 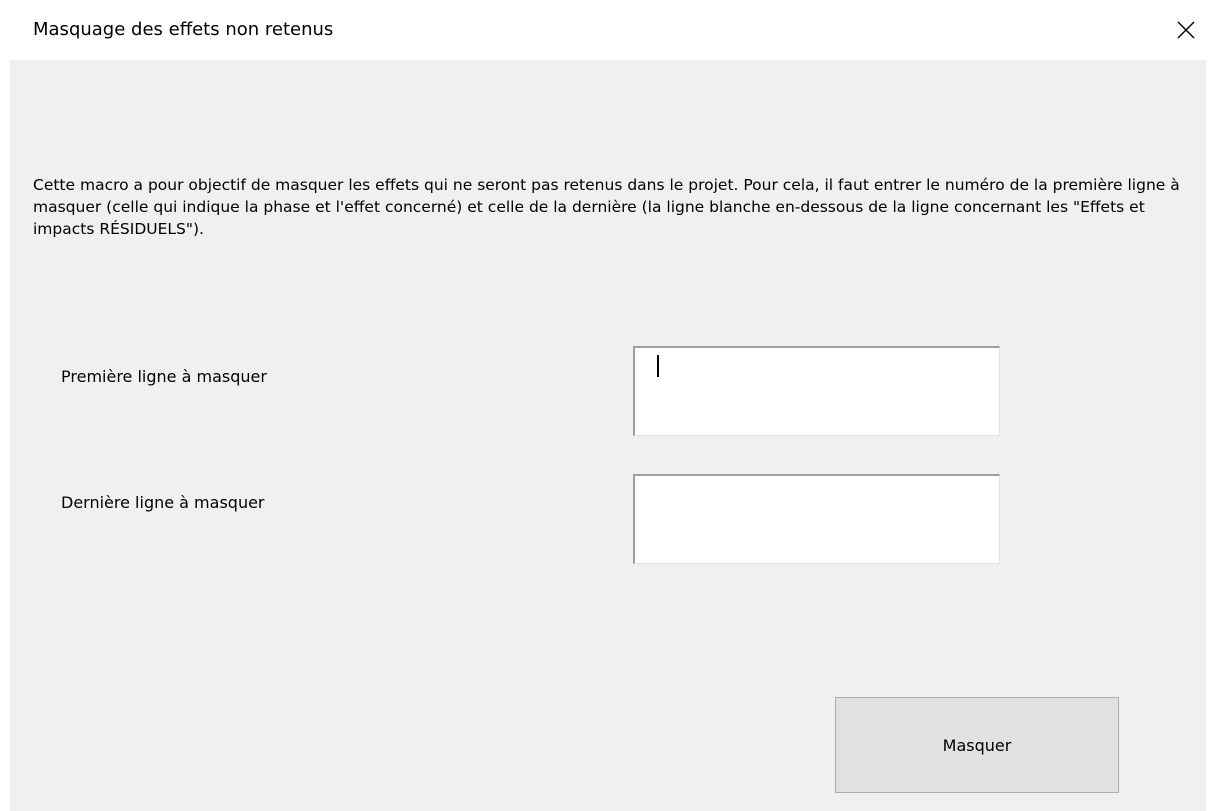 I want to click on close-button, so click(x=1186, y=30).